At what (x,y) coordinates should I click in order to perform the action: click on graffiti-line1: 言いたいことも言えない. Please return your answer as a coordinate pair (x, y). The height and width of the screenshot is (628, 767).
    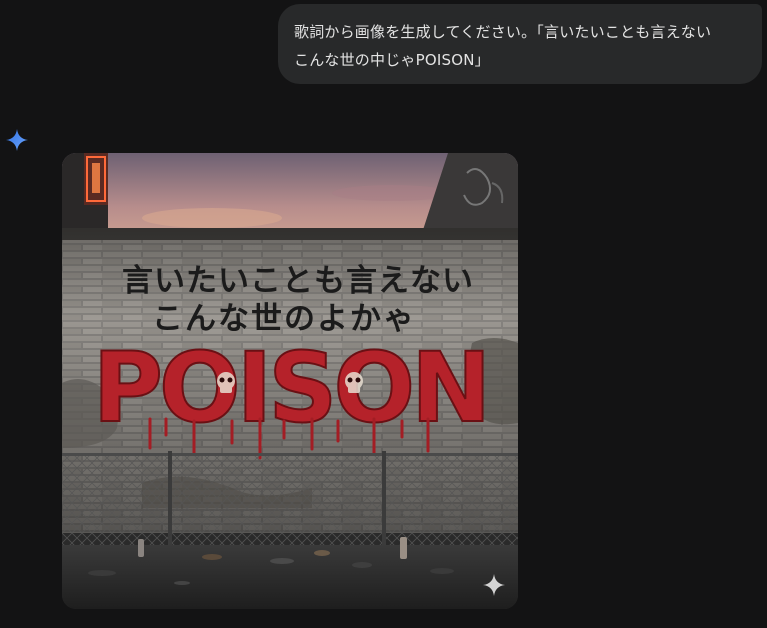
    Looking at the image, I should click on (298, 281).